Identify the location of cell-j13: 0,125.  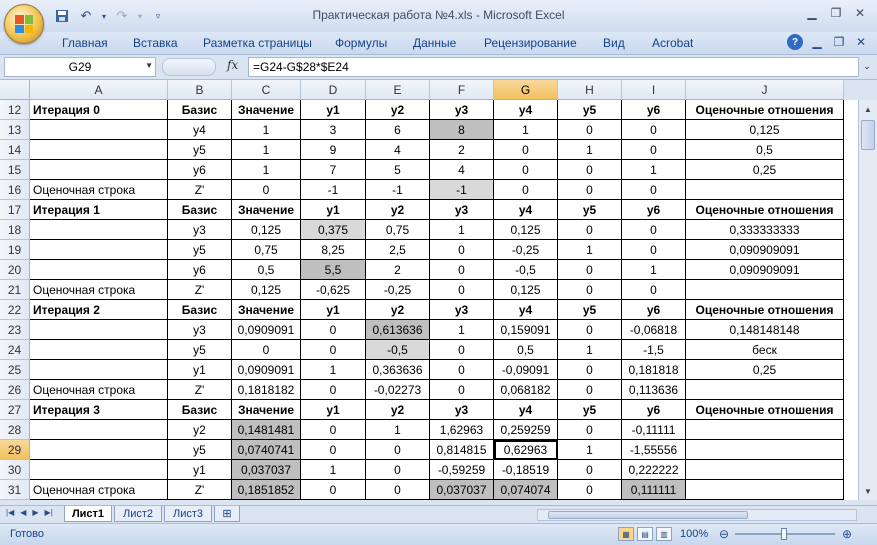
(765, 130).